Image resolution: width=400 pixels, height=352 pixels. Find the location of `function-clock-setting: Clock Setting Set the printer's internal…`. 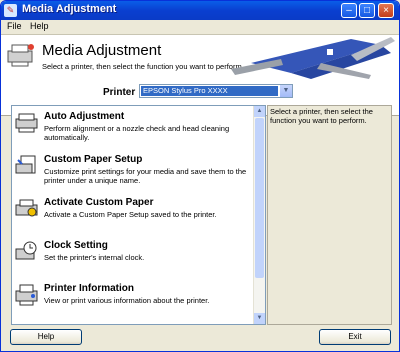

function-clock-setting: Clock Setting Set the printer's internal… is located at coordinates (132, 257).